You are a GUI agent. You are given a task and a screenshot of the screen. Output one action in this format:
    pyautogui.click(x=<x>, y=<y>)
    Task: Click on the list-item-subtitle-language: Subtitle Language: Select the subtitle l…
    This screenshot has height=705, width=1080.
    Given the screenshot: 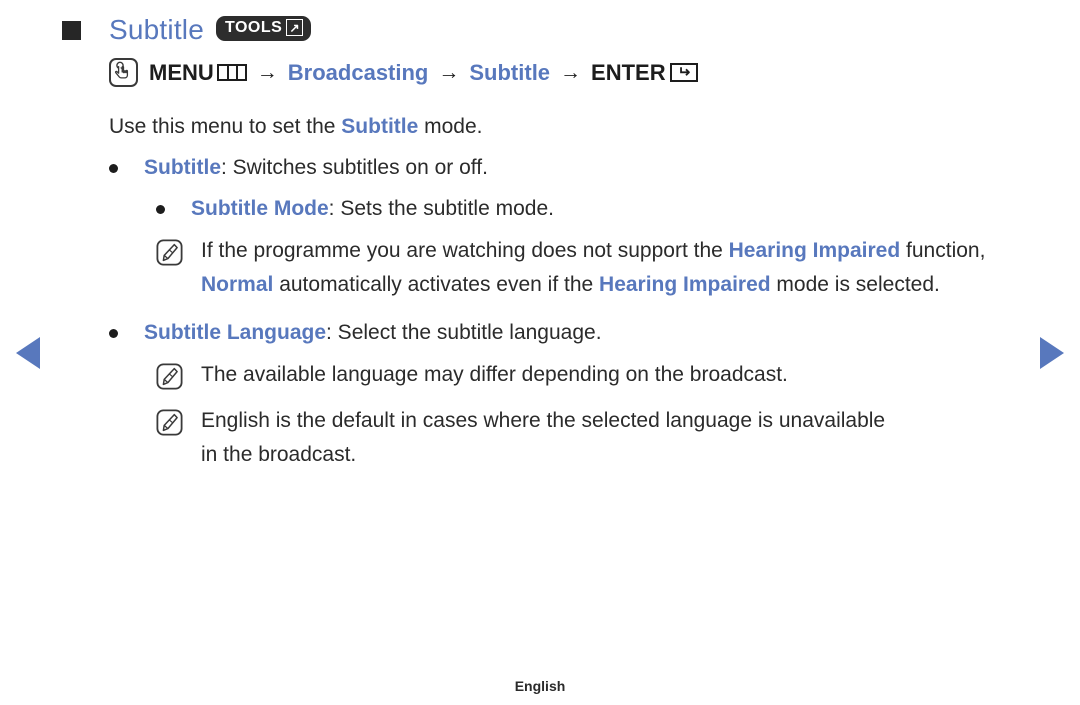 What is the action you would take?
    pyautogui.click(x=560, y=333)
    